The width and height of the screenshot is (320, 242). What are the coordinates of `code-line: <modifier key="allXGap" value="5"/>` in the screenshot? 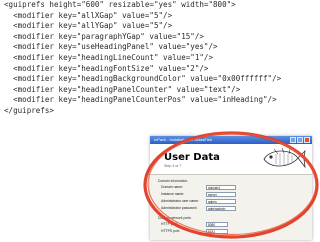 It's located at (88, 15).